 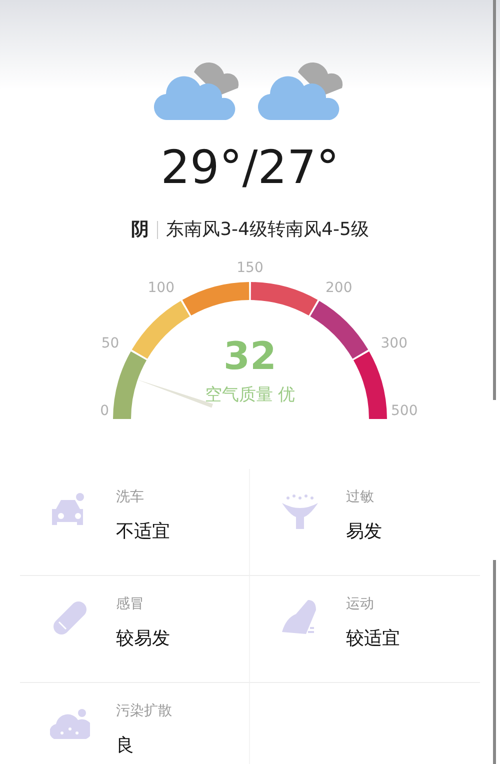 I want to click on index-name: 过敏, so click(x=360, y=497).